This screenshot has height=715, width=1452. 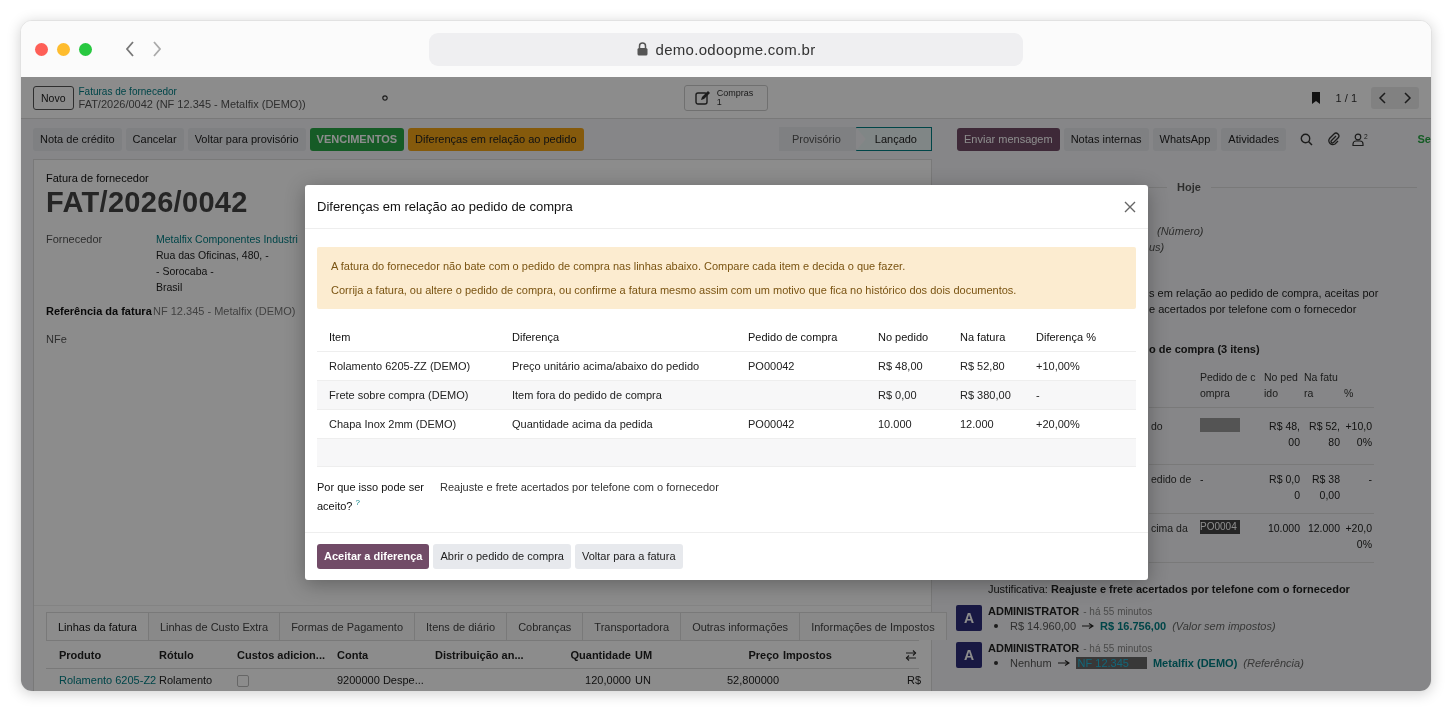 I want to click on action-button: Voltar para provisório, so click(x=246, y=139).